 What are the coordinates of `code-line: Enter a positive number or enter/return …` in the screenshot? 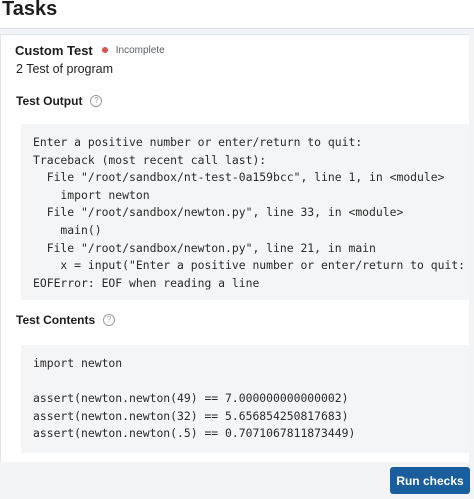 It's located at (198, 142).